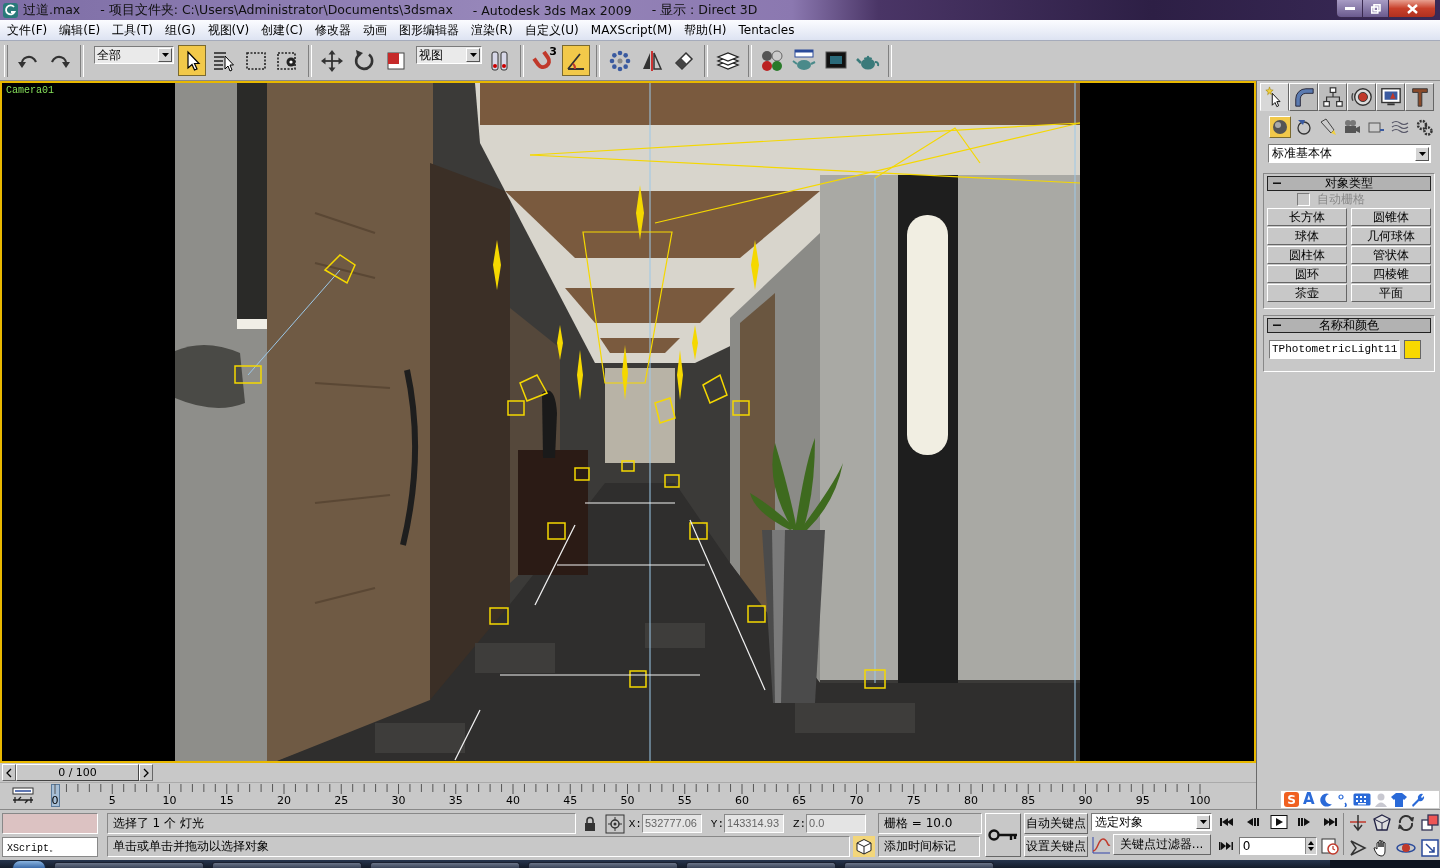 This screenshot has height=868, width=1440. Describe the element at coordinates (1307, 255) in the screenshot. I see `primitive-button: 圆柱体` at that location.